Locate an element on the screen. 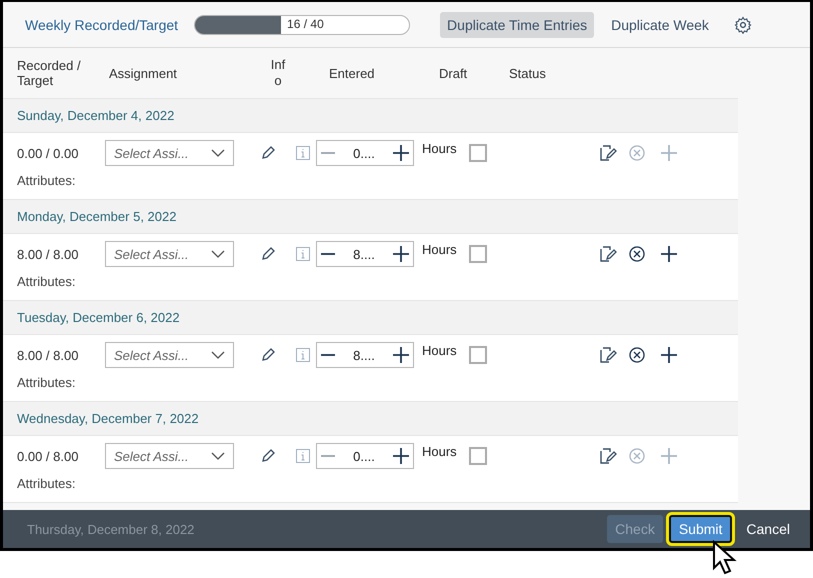 Image resolution: width=813 pixels, height=578 pixels. column-header: Inf o is located at coordinates (278, 73).